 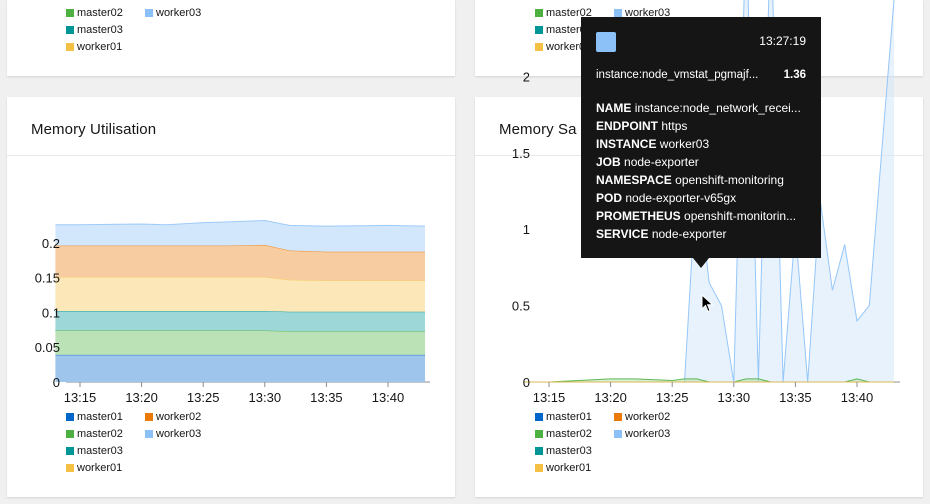 I want to click on tooltip-row-namespace: NAMESPACE openshift-monitoring, so click(x=690, y=180).